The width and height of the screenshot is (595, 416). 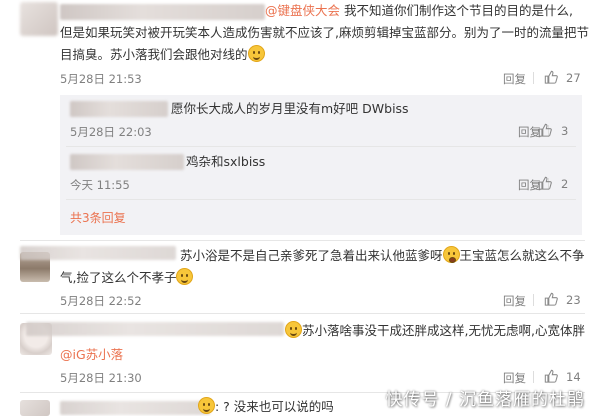 I want to click on comment-text: : ? 没来也可以说的吗, so click(x=266, y=406).